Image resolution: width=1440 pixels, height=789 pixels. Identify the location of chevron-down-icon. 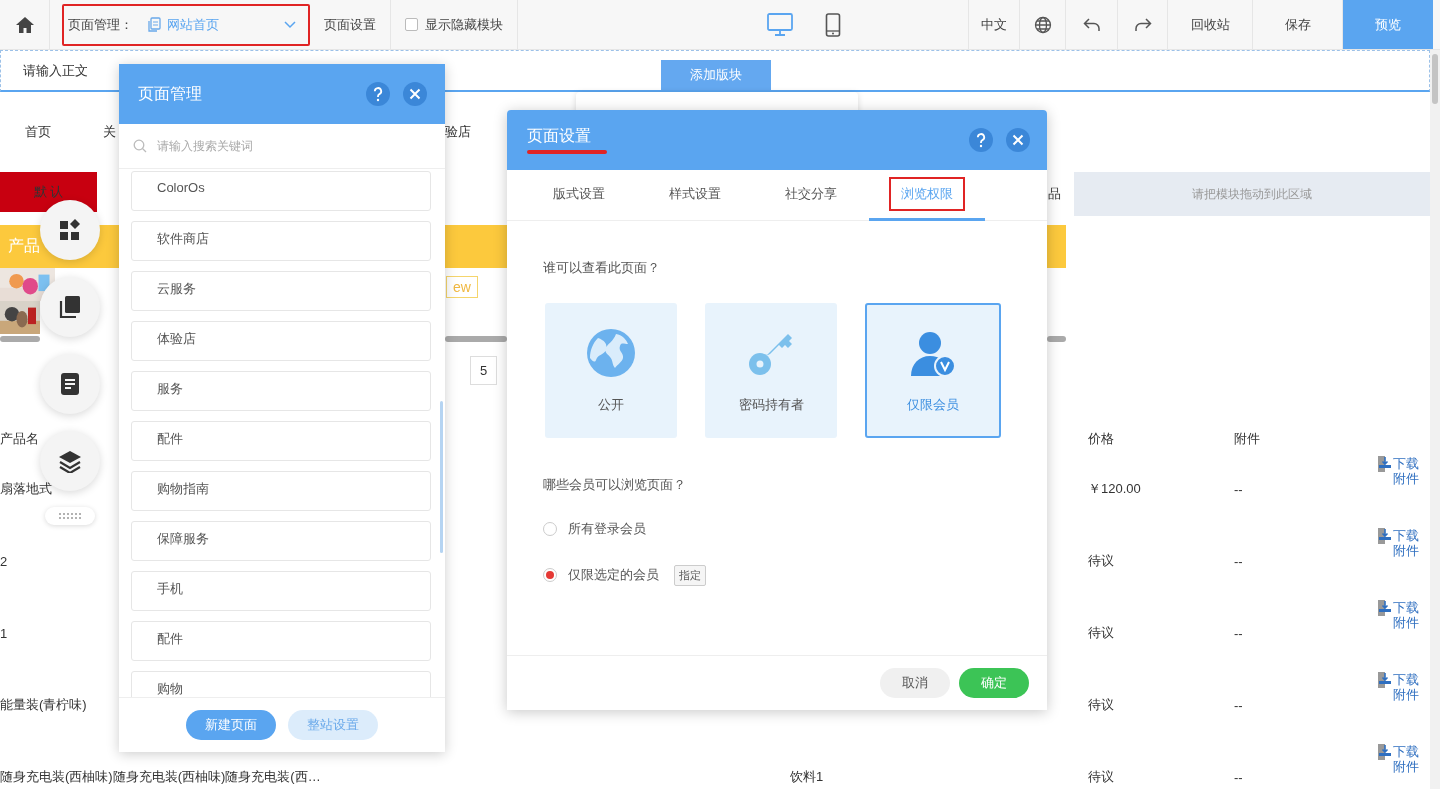
(290, 24).